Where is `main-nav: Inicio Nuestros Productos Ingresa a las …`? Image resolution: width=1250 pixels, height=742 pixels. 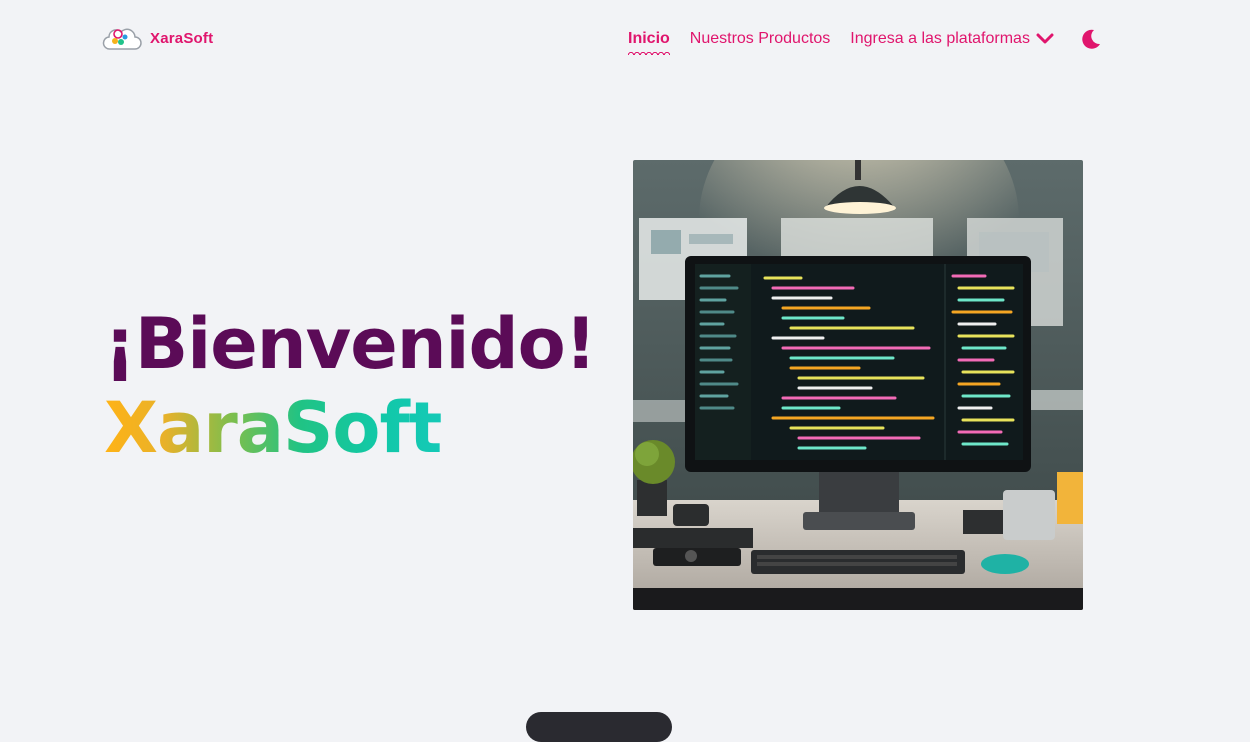 main-nav: Inicio Nuestros Productos Ingresa a las … is located at coordinates (865, 41).